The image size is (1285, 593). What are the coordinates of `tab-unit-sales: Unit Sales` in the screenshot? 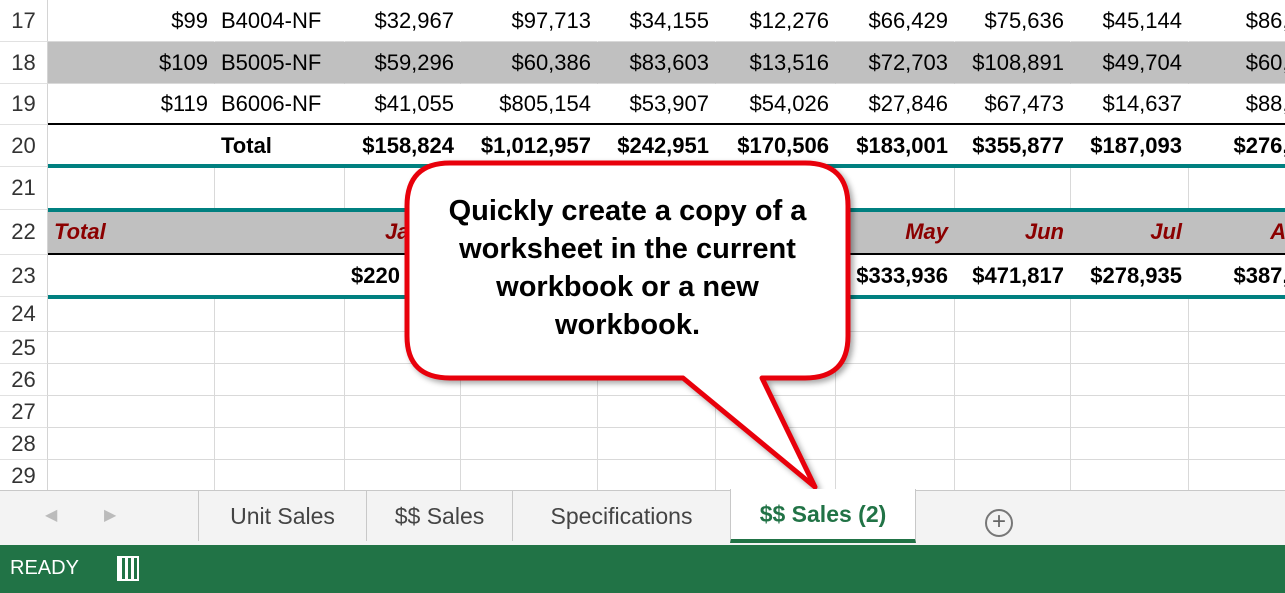 It's located at (282, 516).